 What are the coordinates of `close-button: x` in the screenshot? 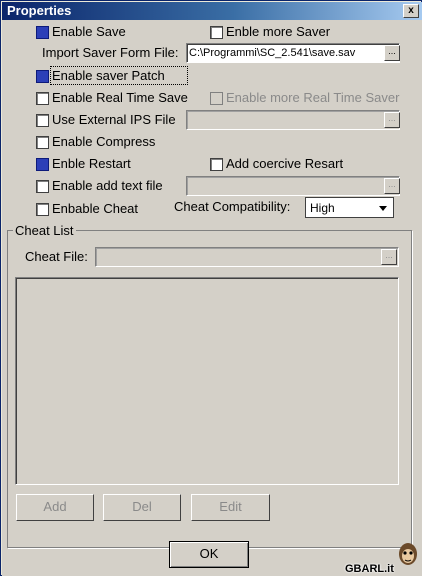 It's located at (411, 11).